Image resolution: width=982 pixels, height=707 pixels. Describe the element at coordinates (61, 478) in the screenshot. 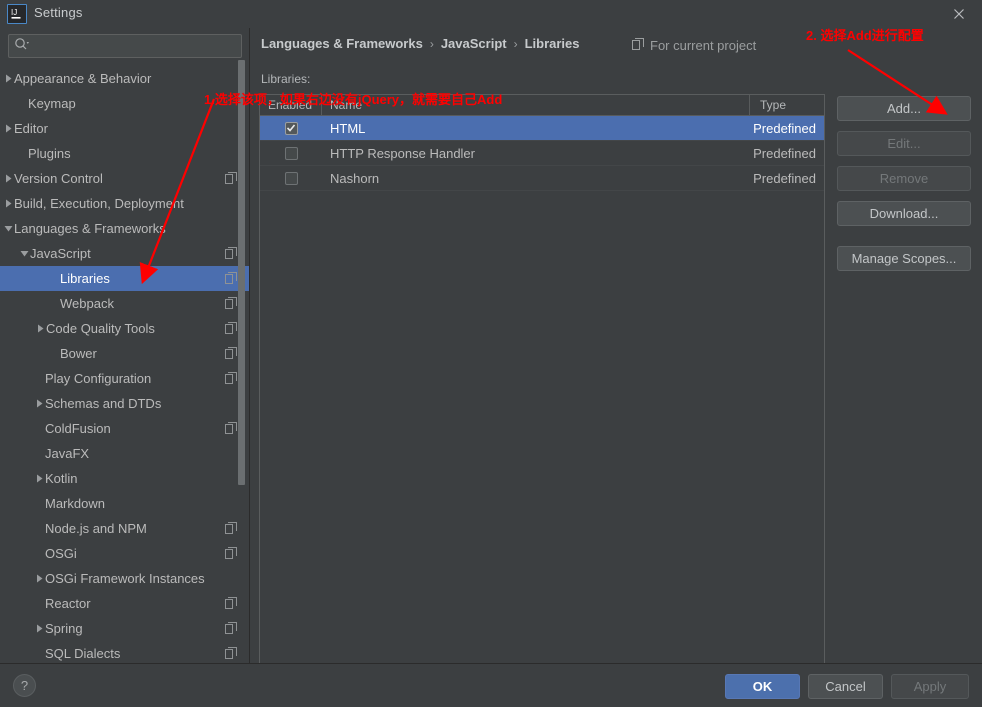

I see `sidebar-item-label: Kotlin` at that location.